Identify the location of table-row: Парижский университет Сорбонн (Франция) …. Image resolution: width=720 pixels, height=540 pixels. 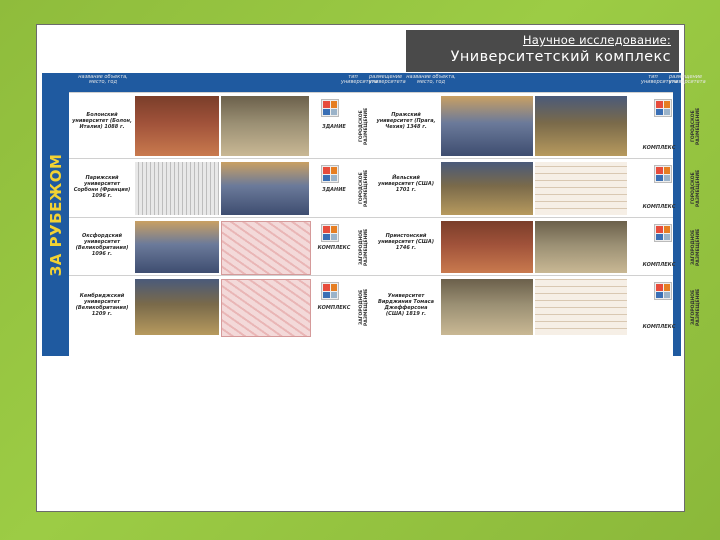
(385, 188).